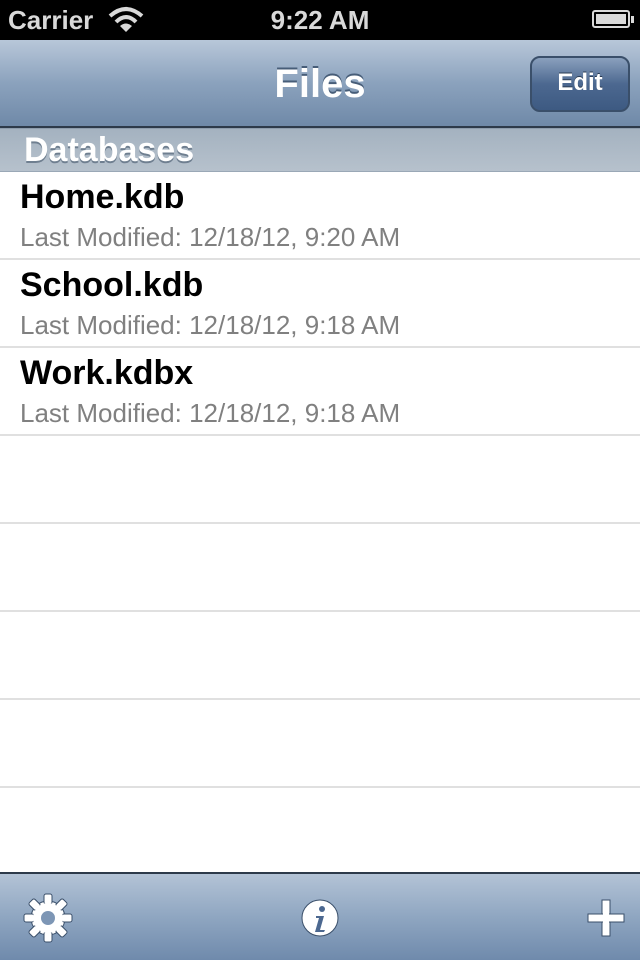  I want to click on battery-icon, so click(613, 19).